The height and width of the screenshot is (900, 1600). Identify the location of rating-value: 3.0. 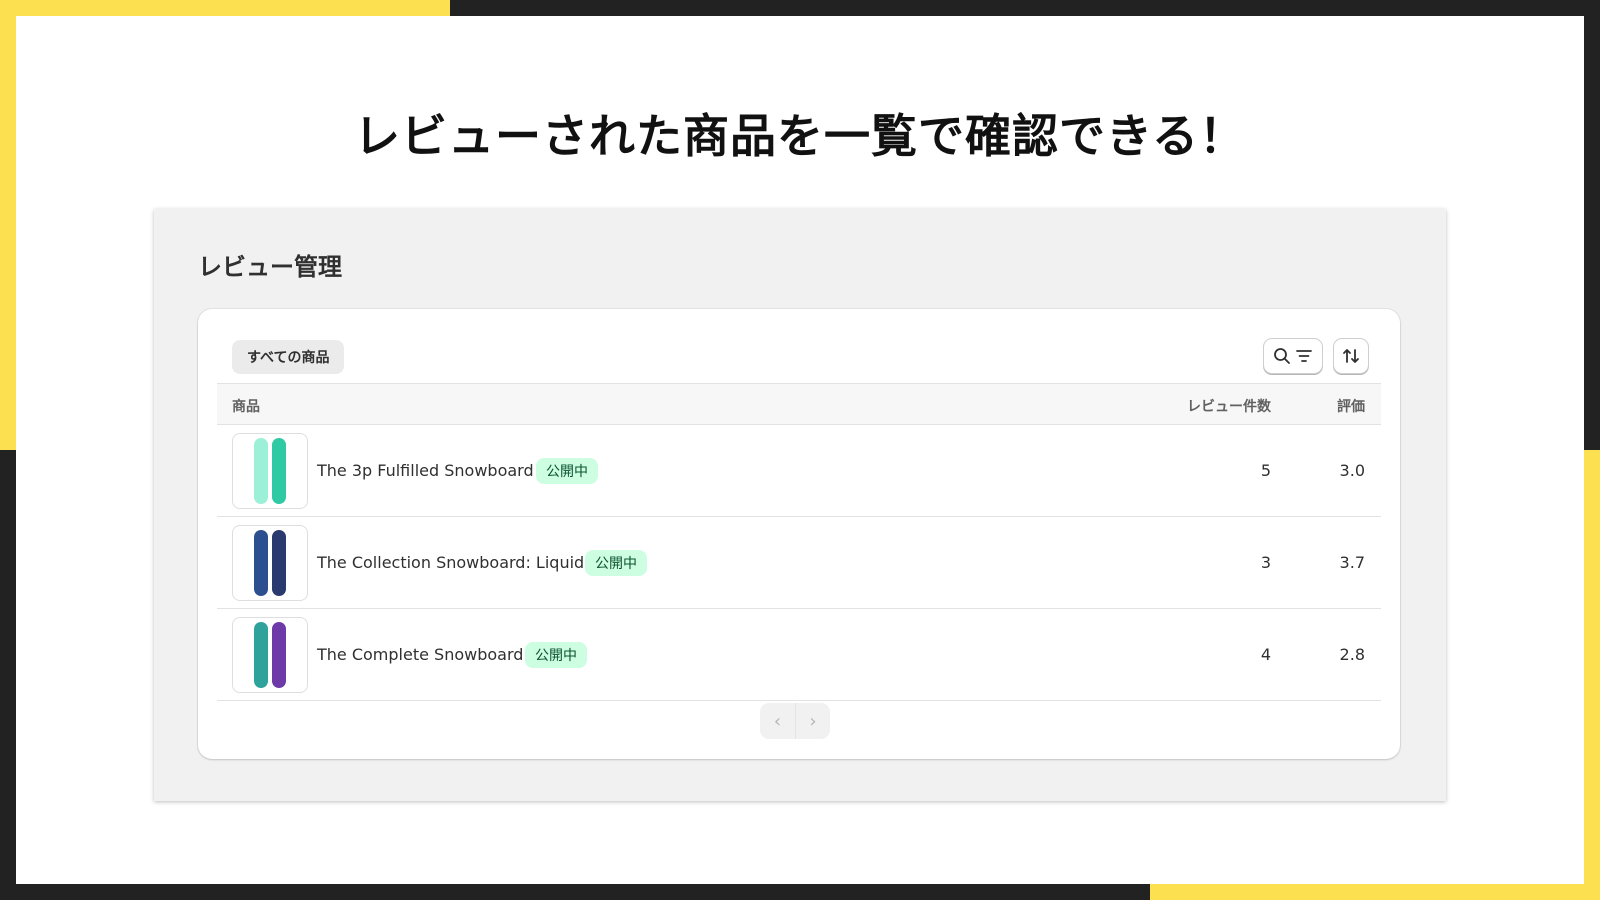
(1352, 470).